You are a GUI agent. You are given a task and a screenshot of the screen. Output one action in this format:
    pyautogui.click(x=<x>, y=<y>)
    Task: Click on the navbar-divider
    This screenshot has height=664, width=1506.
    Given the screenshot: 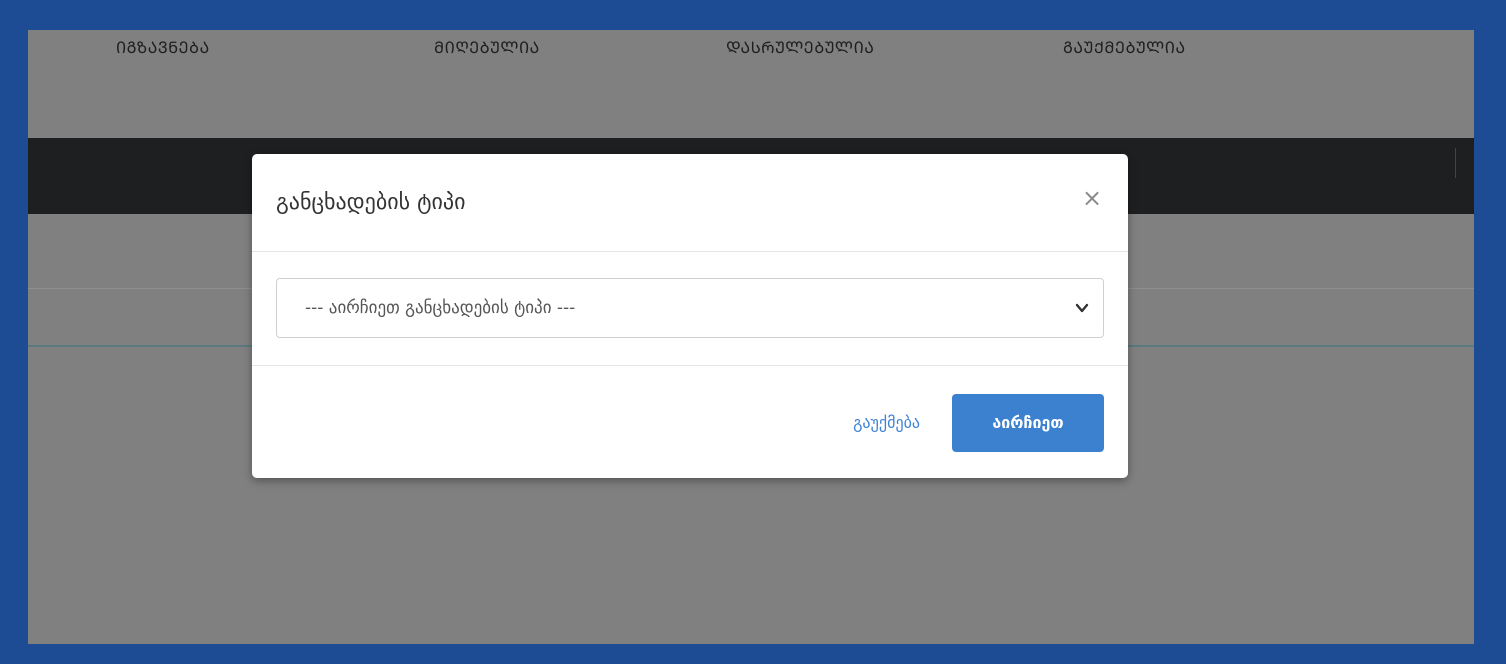 What is the action you would take?
    pyautogui.click(x=1455, y=163)
    